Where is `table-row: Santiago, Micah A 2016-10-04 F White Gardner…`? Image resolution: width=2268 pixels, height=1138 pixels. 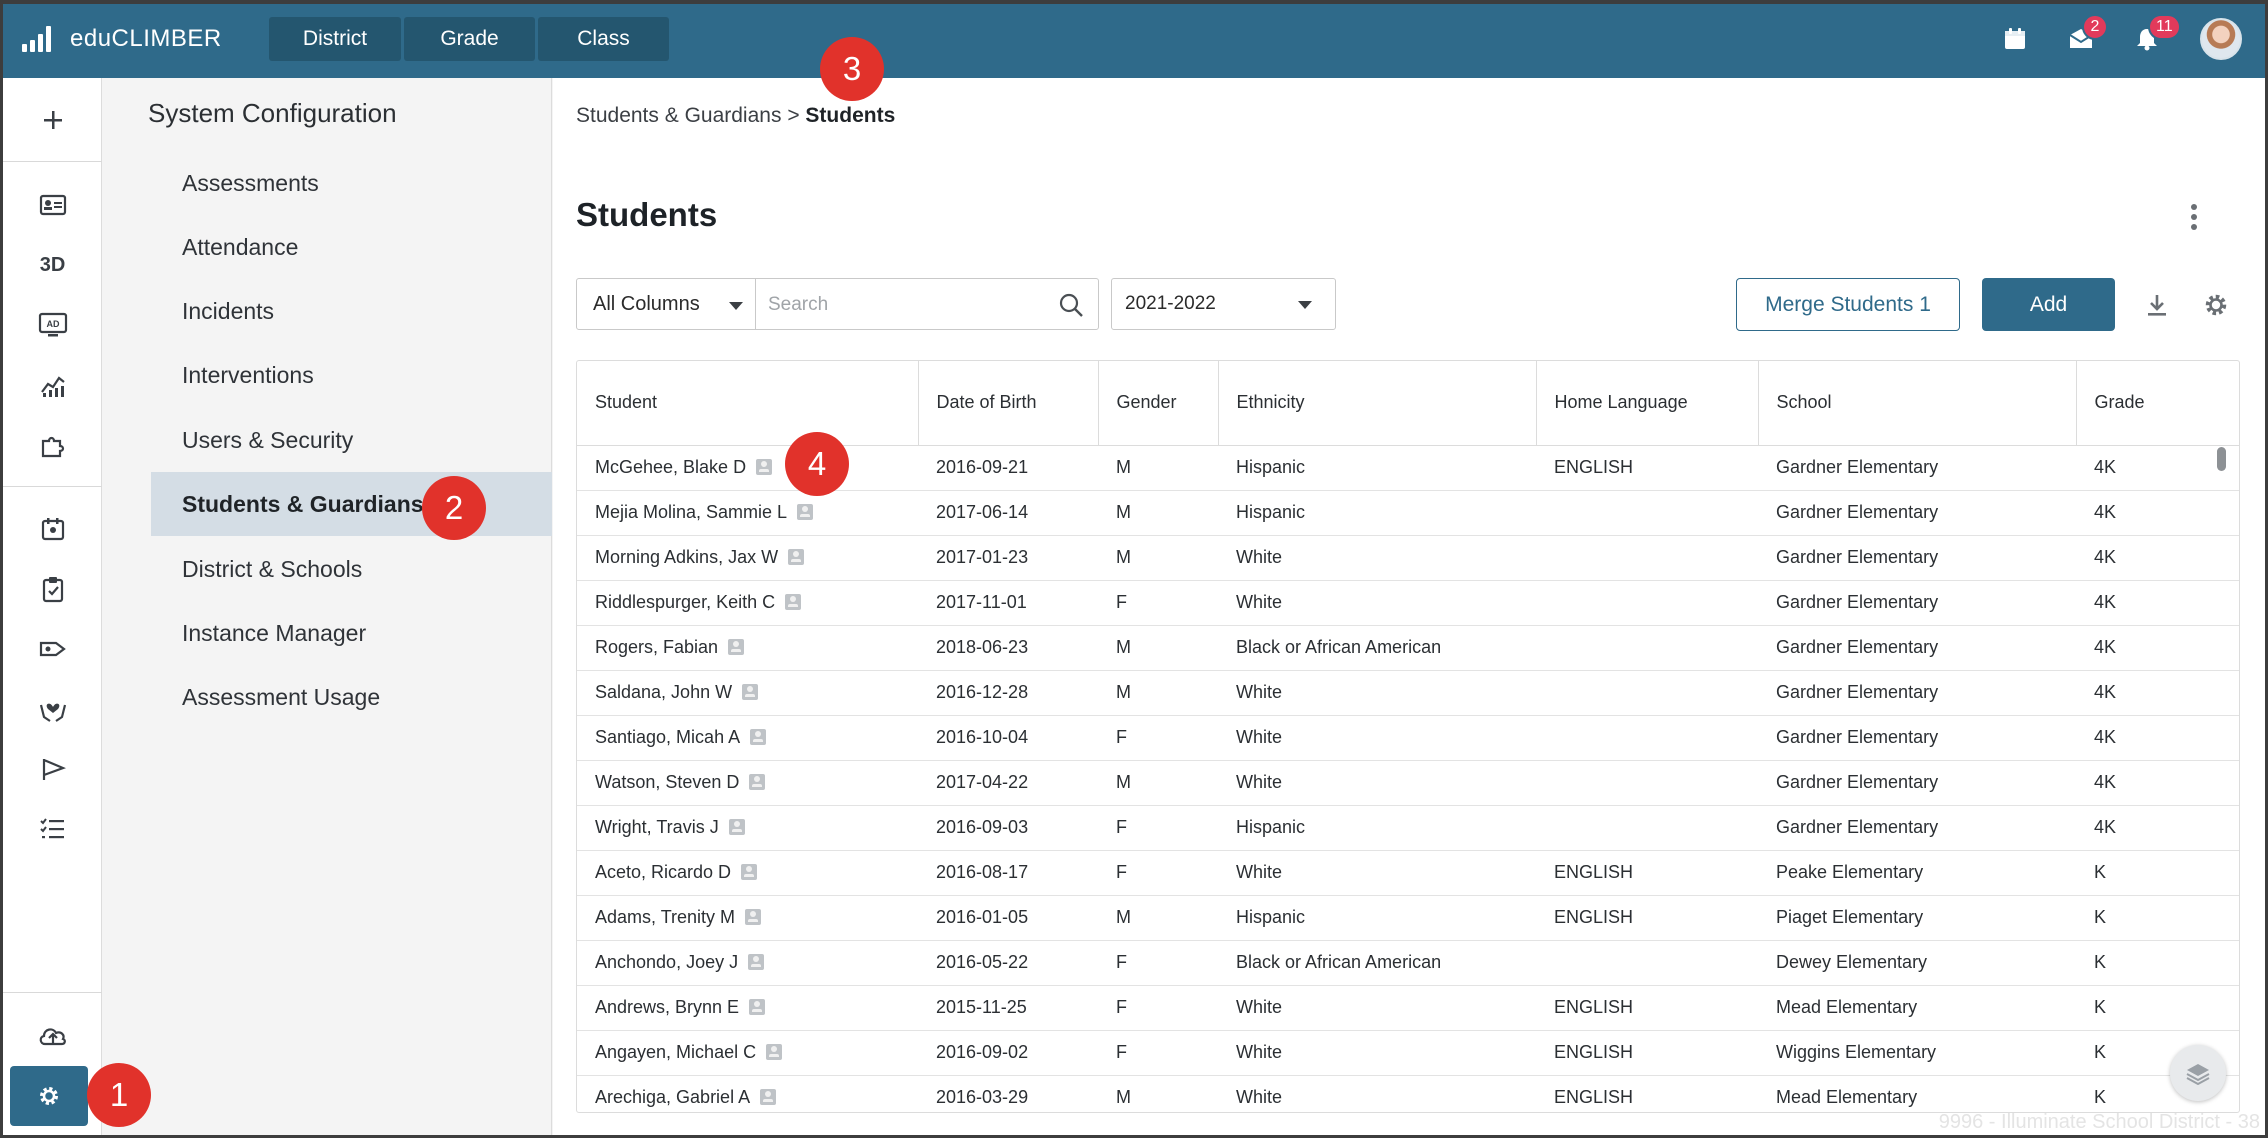
table-row: Santiago, Micah A 2016-10-04 F White Gardner… is located at coordinates (1408, 738).